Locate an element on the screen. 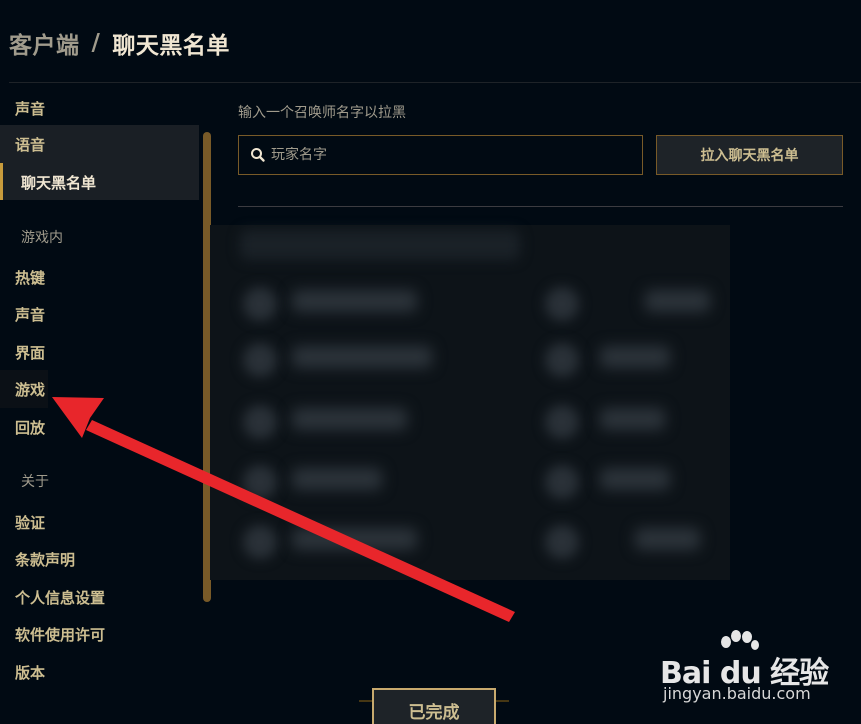 The image size is (861, 724). sidebar-item-version: 版本 is located at coordinates (30, 672).